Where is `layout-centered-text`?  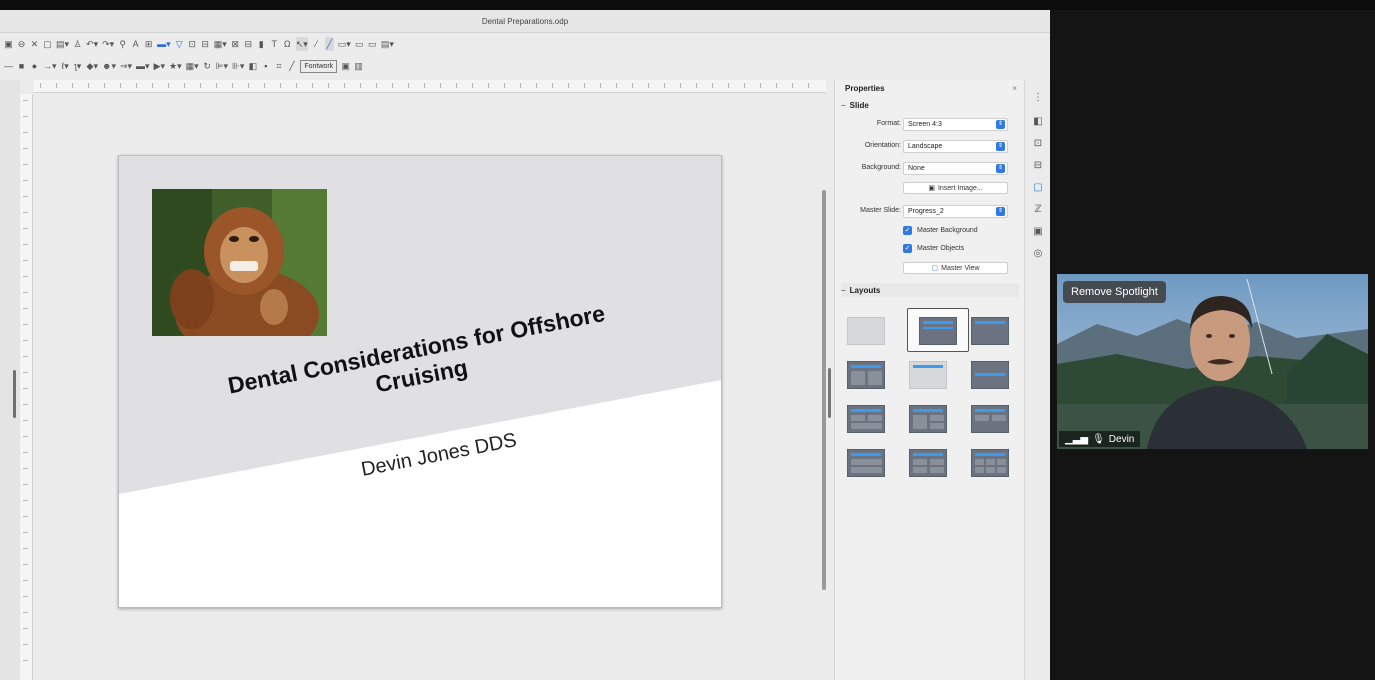 layout-centered-text is located at coordinates (928, 375).